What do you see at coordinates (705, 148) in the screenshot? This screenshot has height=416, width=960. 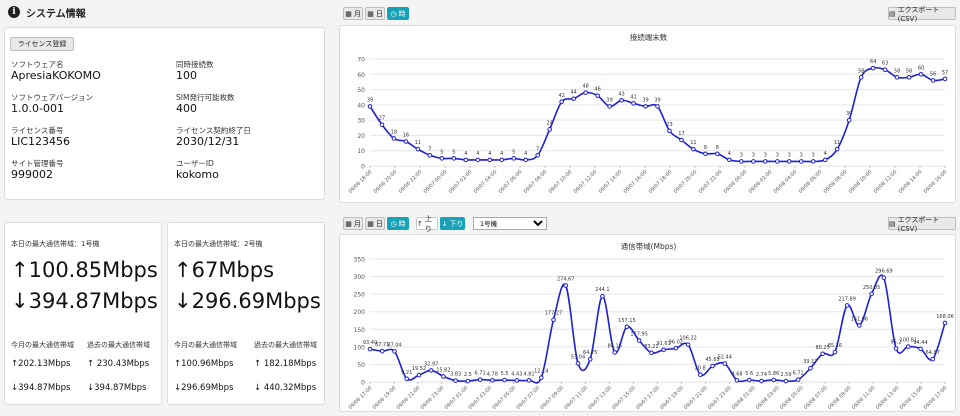 I see `data-label: 8` at bounding box center [705, 148].